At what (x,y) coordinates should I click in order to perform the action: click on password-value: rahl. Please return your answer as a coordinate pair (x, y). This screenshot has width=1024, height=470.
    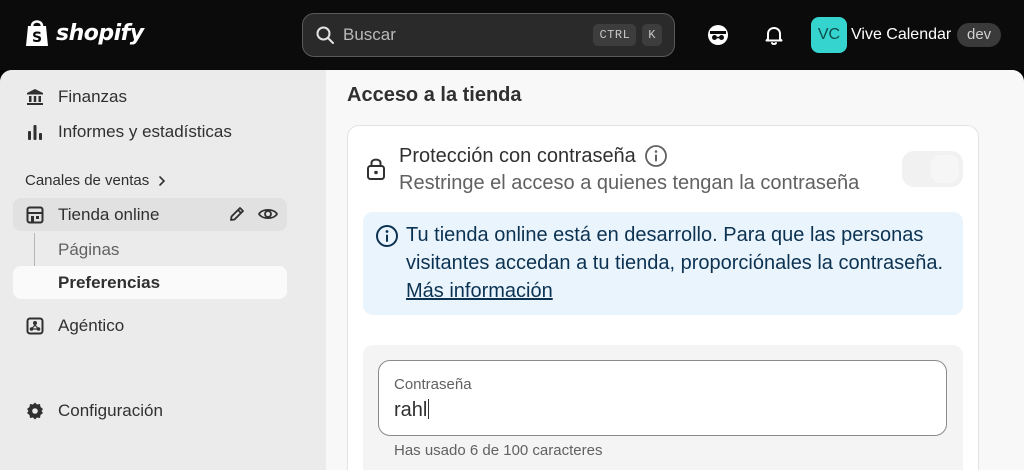
    Looking at the image, I should click on (411, 410).